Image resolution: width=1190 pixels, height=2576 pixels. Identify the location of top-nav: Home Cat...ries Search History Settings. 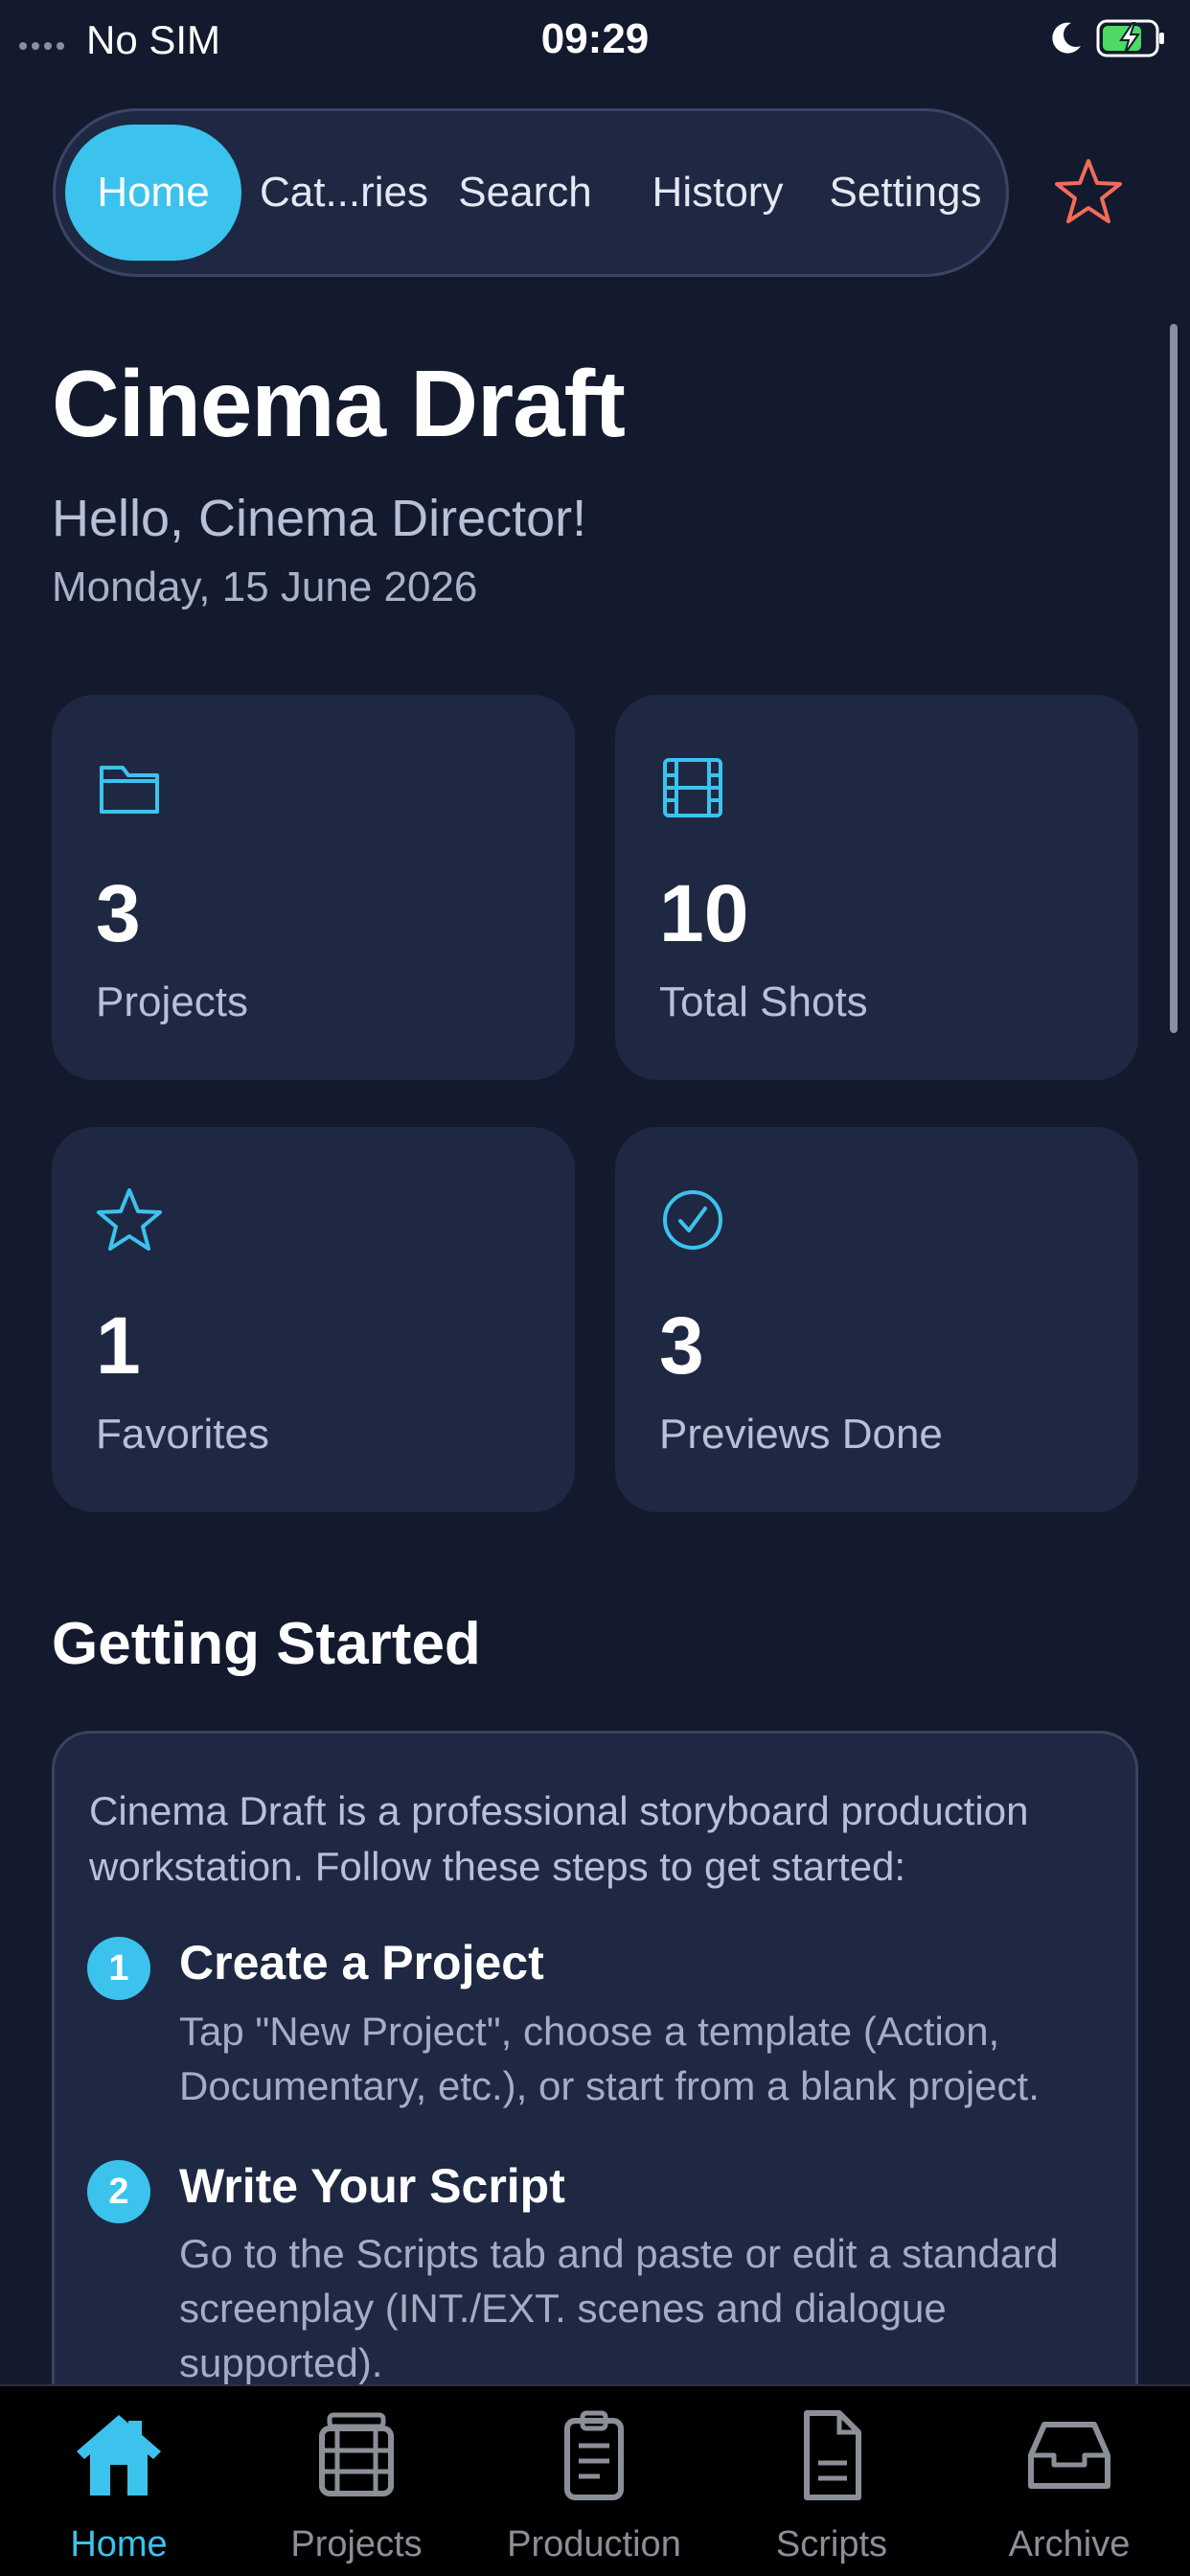
(531, 193).